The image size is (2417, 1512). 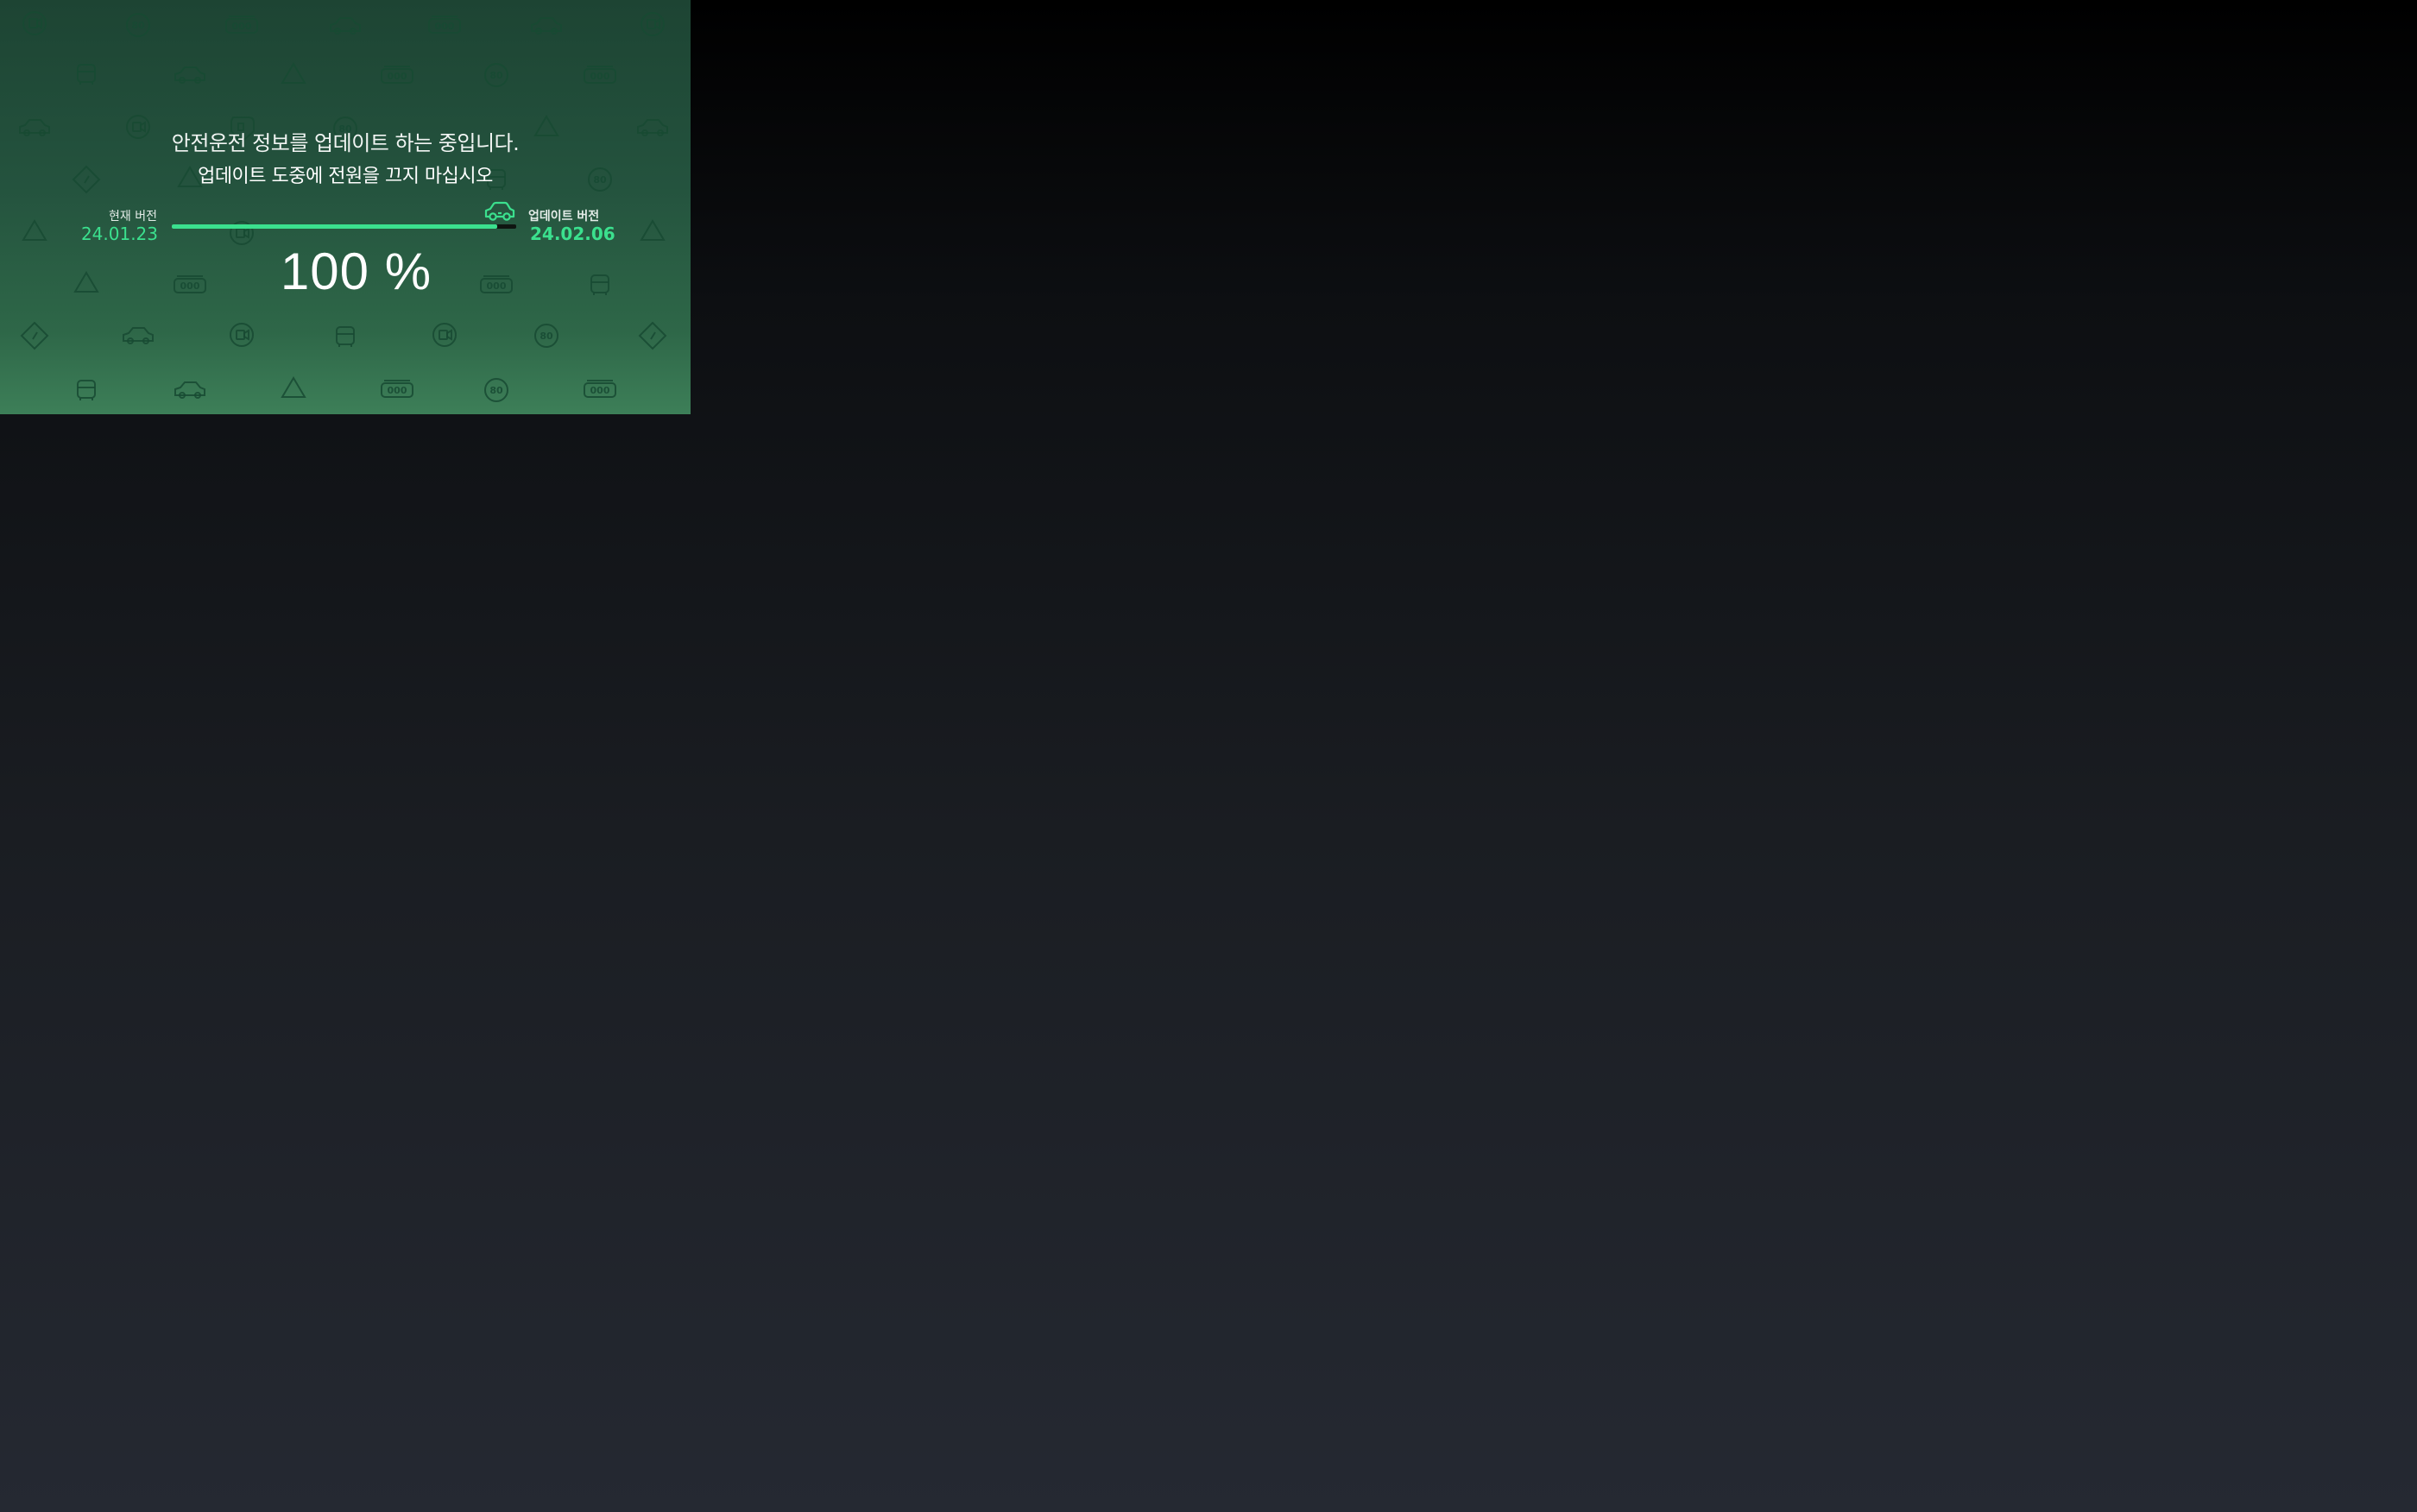 What do you see at coordinates (345, 177) in the screenshot?
I see `update-warning-subtitle: 업데이트 도중에 전원을 끄지 마십시오` at bounding box center [345, 177].